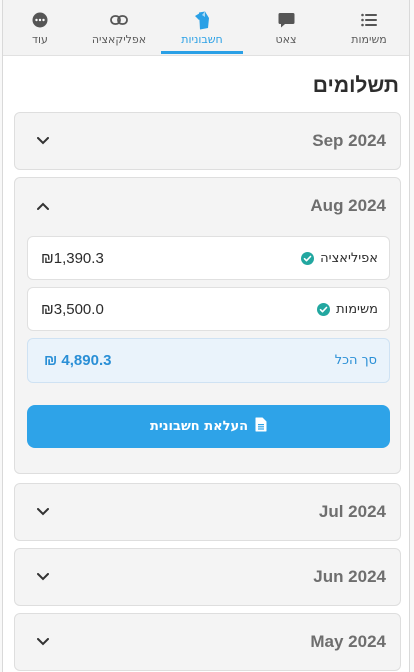 Image resolution: width=414 pixels, height=672 pixels. I want to click on month-label: Jun 2024, so click(349, 576).